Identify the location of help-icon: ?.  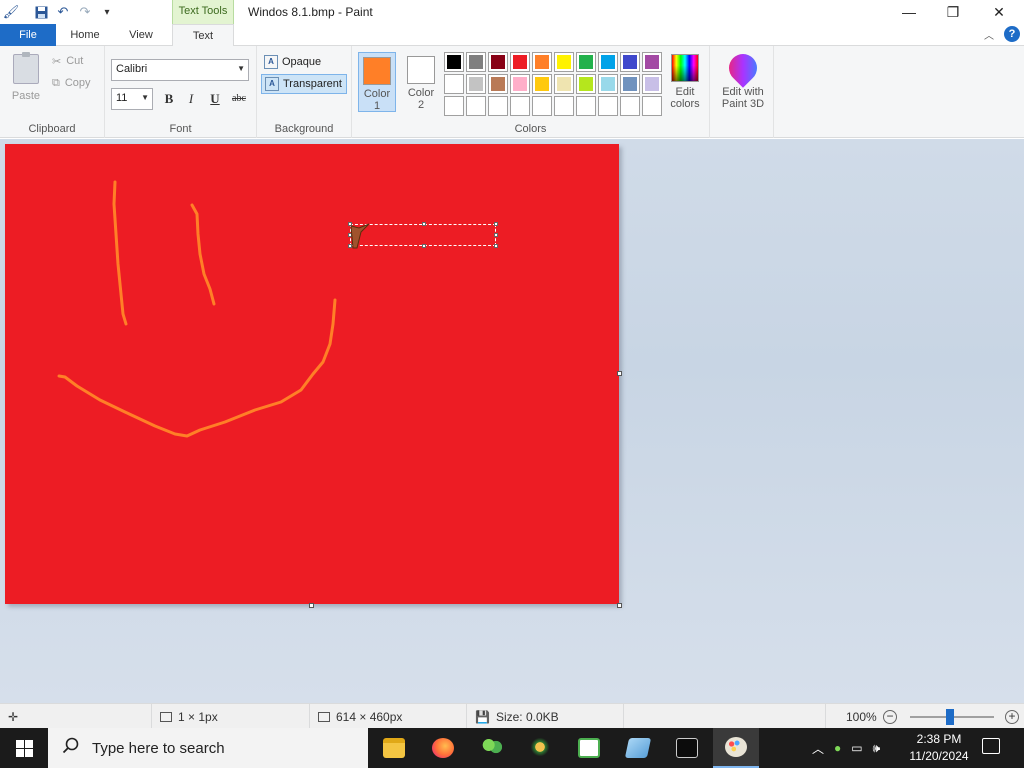
(1012, 34).